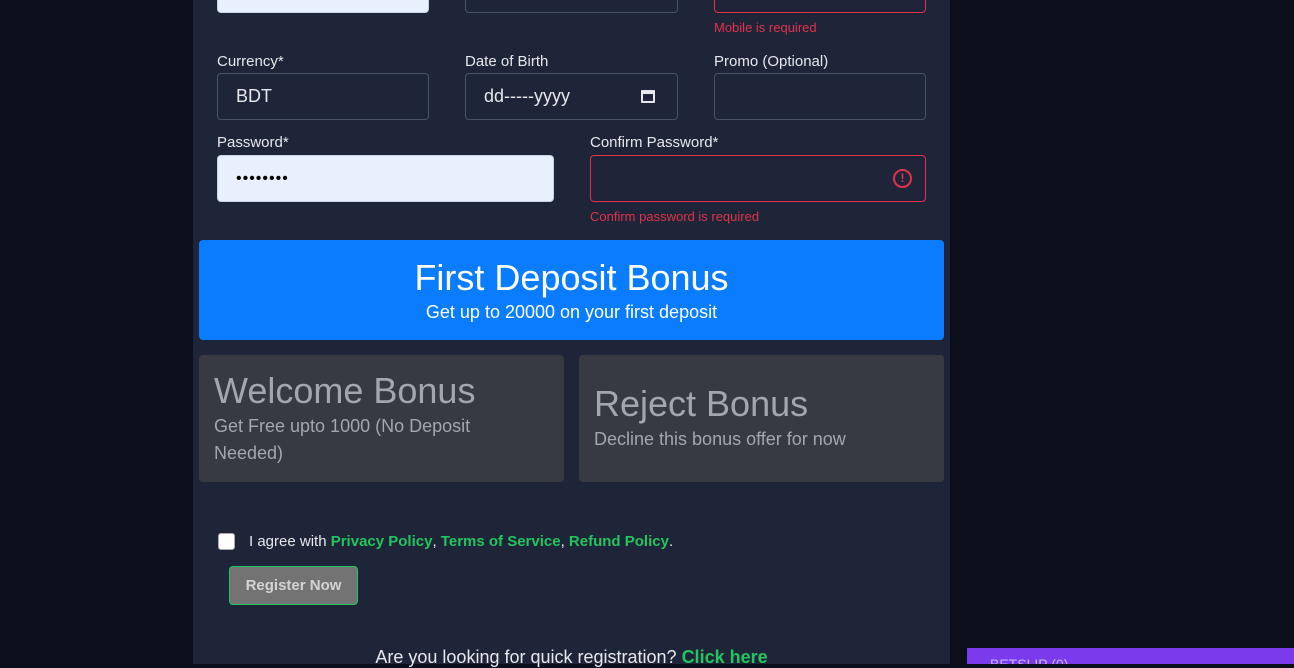  I want to click on agreement-suffix: ., so click(671, 541).